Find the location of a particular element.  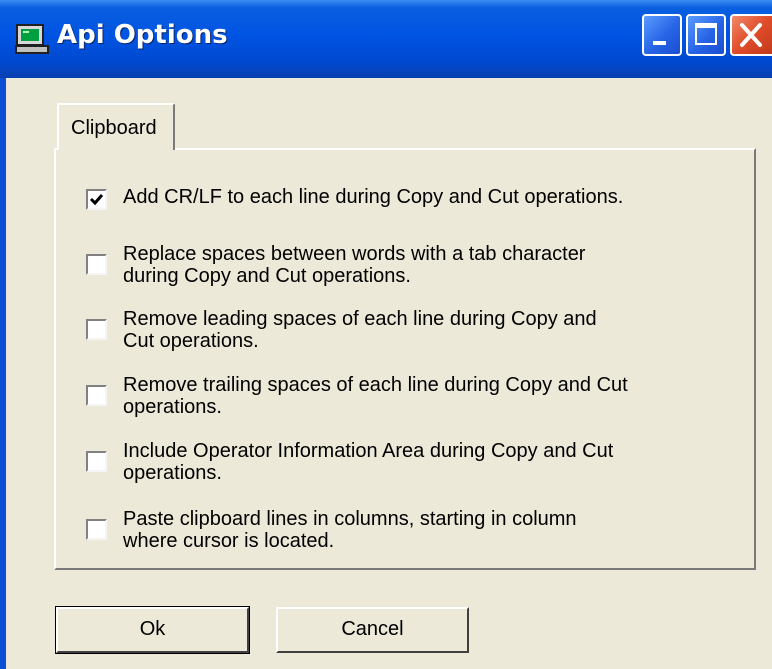

maximize-icon is located at coordinates (706, 34).